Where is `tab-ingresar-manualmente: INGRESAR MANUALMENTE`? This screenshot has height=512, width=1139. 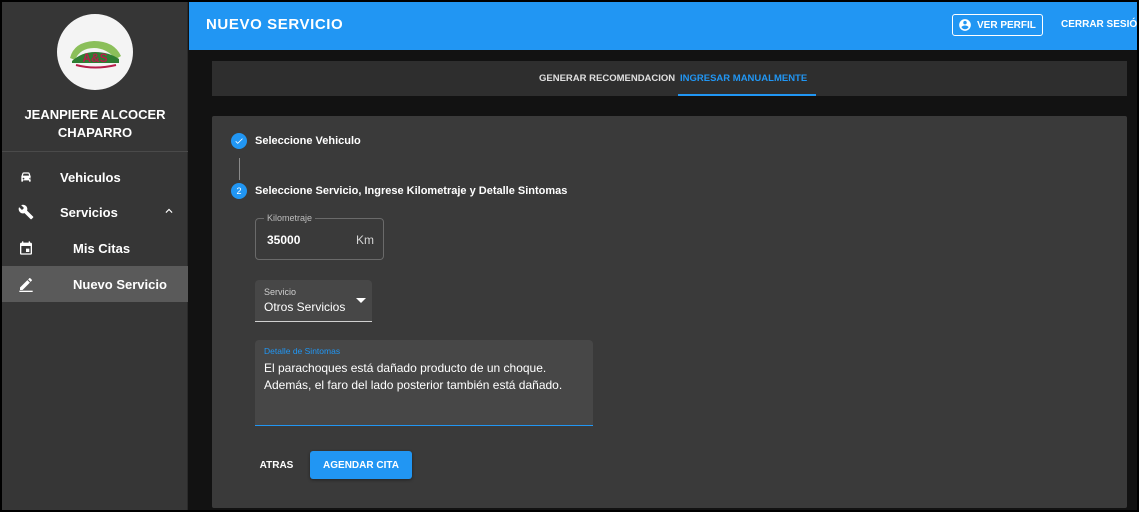 tab-ingresar-manualmente: INGRESAR MANUALMENTE is located at coordinates (743, 78).